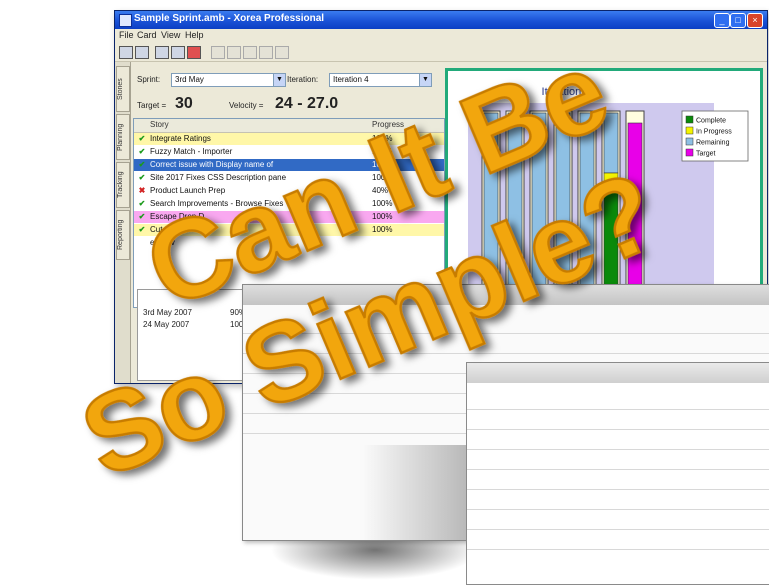  Describe the element at coordinates (388, 124) in the screenshot. I see `column-header-progress: Progress` at that location.